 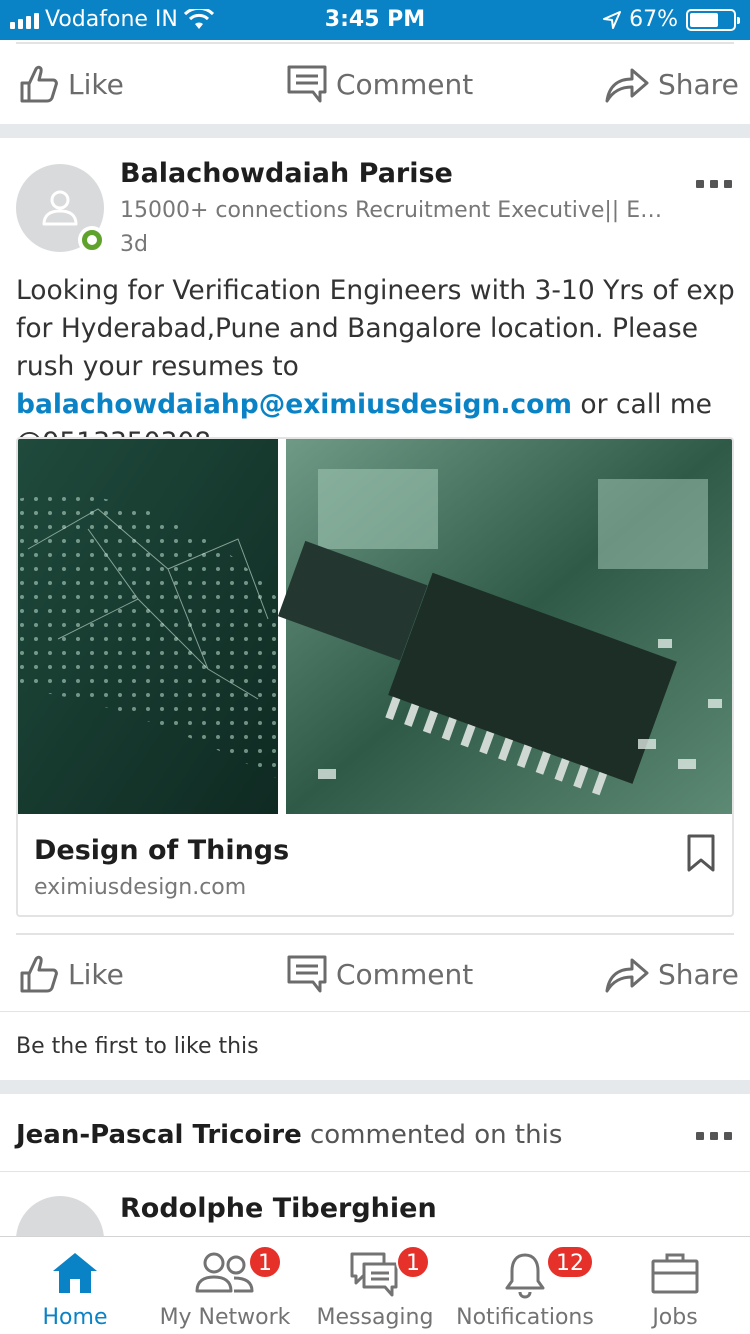 I want to click on tab-messaging-label: Messaging, so click(x=375, y=1317).